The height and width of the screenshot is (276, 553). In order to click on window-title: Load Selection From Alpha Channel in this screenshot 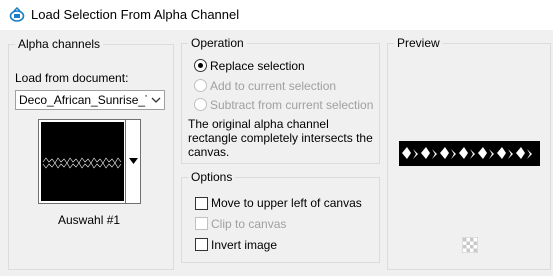, I will do `click(135, 14)`.